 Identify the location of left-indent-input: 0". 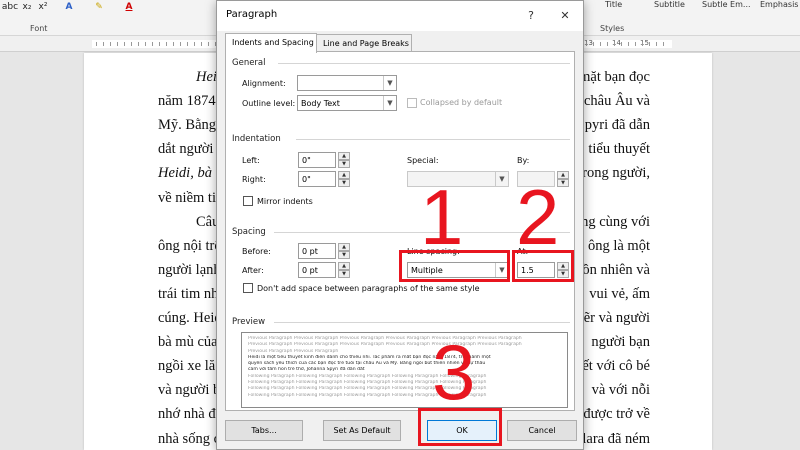
(317, 160).